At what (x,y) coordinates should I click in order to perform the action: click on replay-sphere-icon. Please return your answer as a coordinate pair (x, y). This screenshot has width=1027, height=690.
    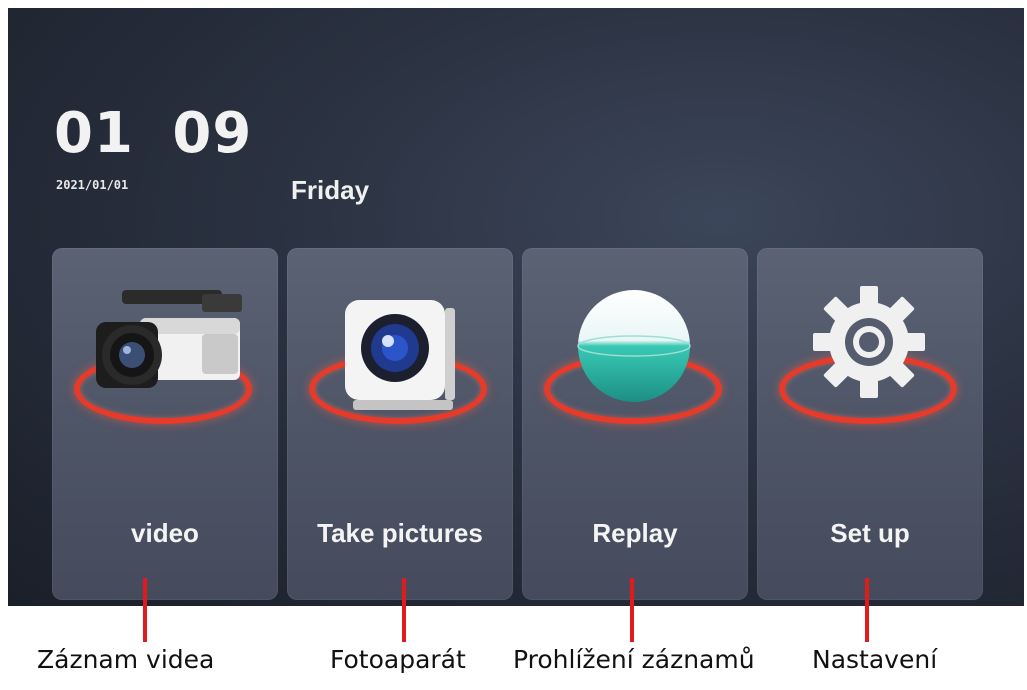
    Looking at the image, I should click on (634, 346).